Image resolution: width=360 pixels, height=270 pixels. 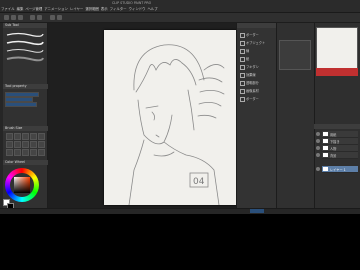 What do you see at coordinates (8, 8) in the screenshot?
I see `menu-file: ファイル` at bounding box center [8, 8].